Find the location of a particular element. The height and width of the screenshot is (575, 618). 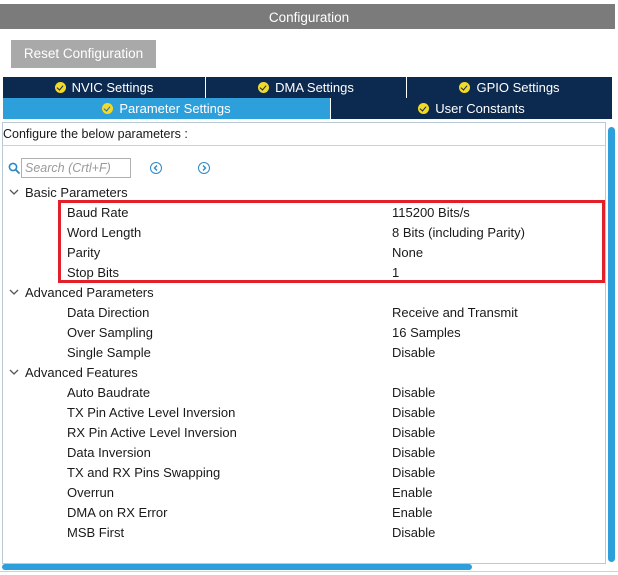

param-name: Data Direction is located at coordinates (108, 312).